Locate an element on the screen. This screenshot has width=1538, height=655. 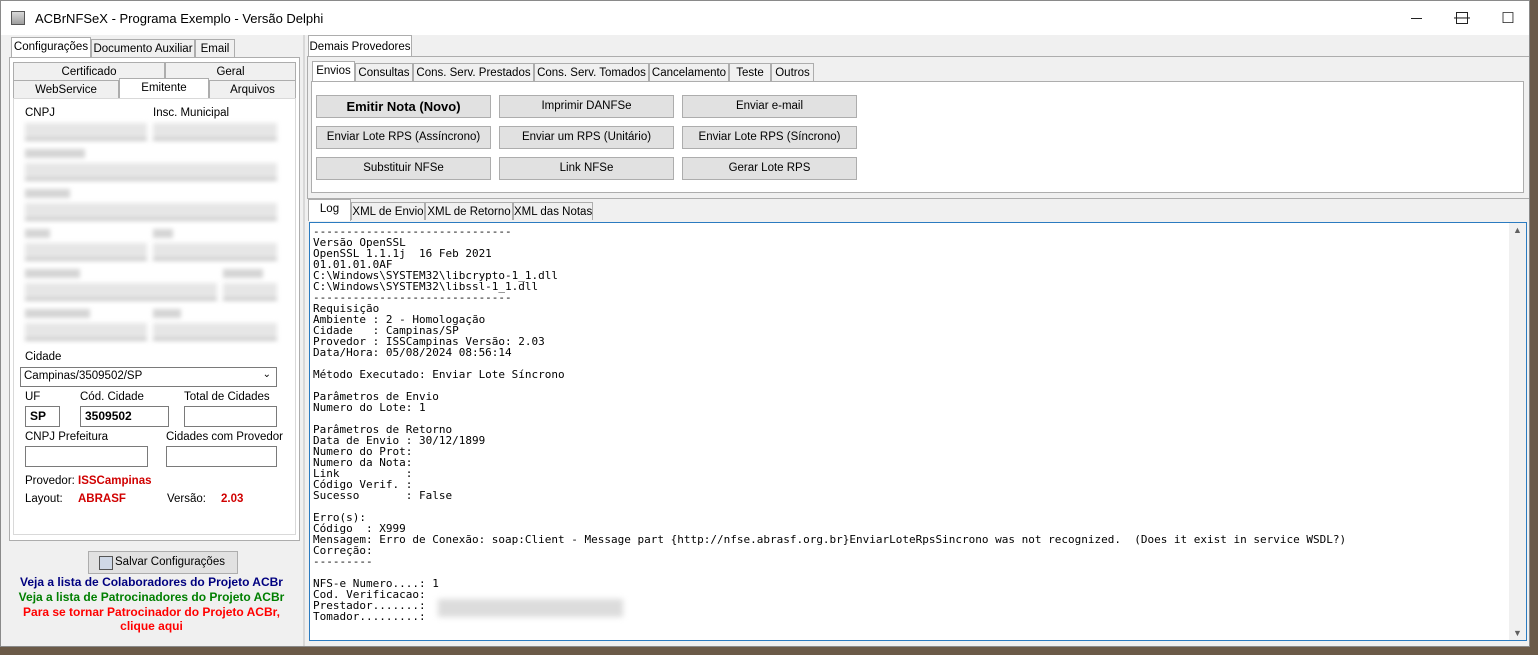
tab-xml-notas: XML das Notas is located at coordinates (553, 211).